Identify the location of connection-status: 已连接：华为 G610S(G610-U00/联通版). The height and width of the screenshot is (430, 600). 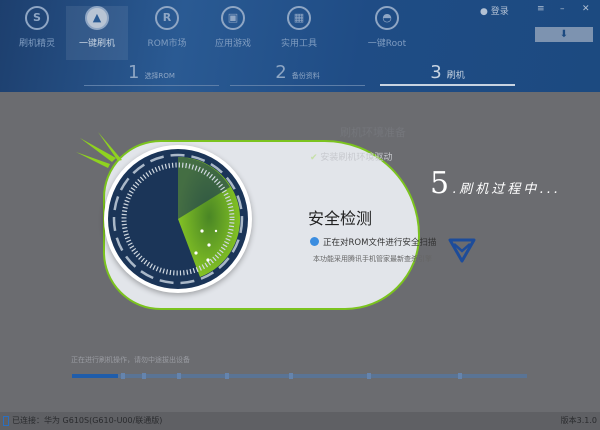
(87, 420).